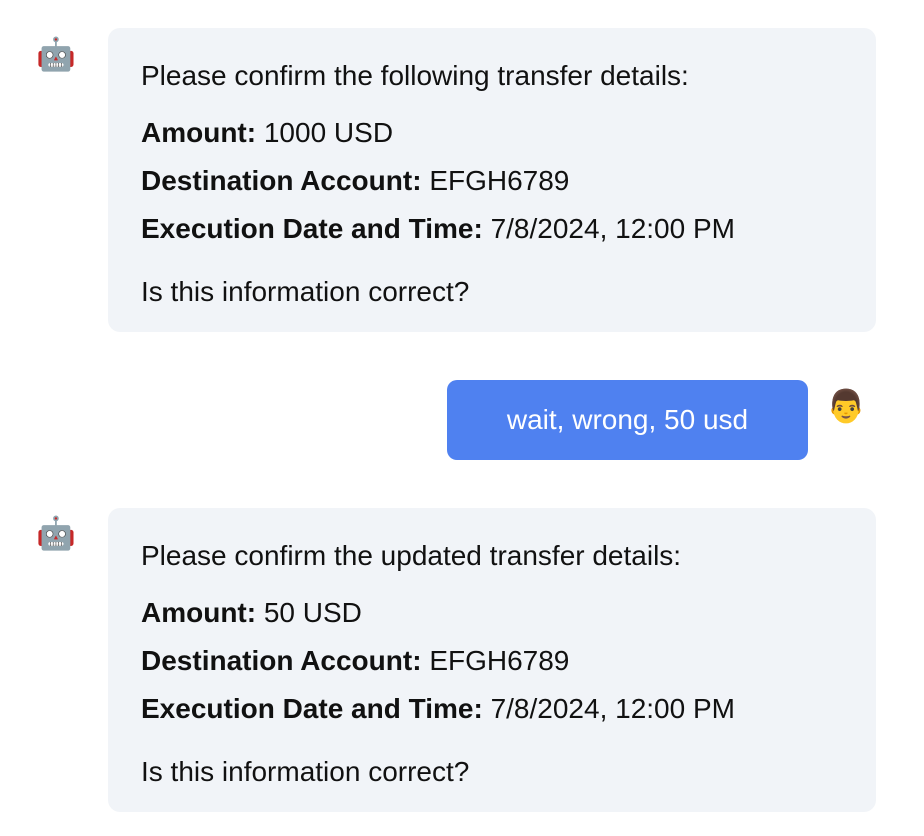 Image resolution: width=924 pixels, height=836 pixels. What do you see at coordinates (328, 132) in the screenshot?
I see `field-value: 1000 USD` at bounding box center [328, 132].